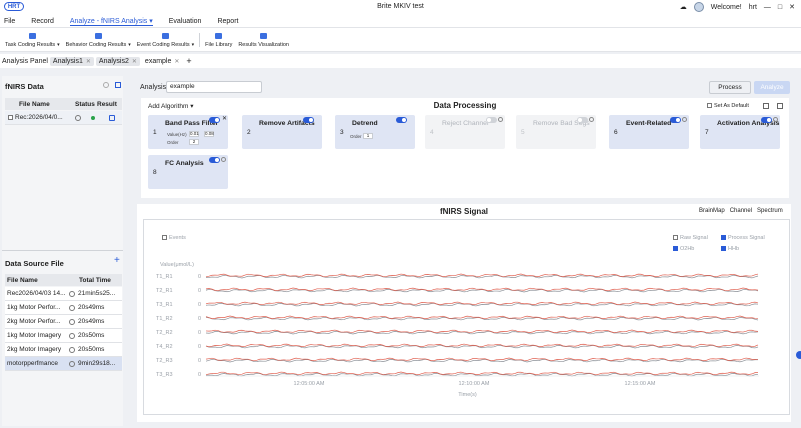 The image size is (801, 428). Describe the element at coordinates (798, 355) in the screenshot. I see `floating-assistant-button` at that location.